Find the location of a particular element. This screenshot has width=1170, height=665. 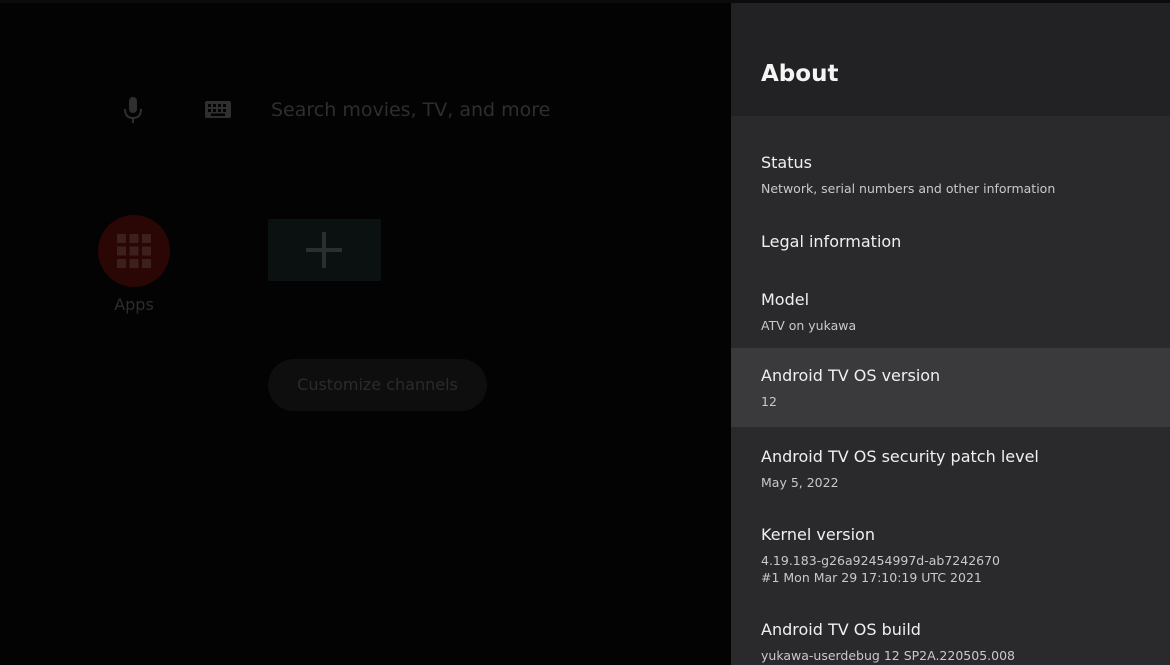

search-input: Search movies, TV, and more is located at coordinates (410, 110).